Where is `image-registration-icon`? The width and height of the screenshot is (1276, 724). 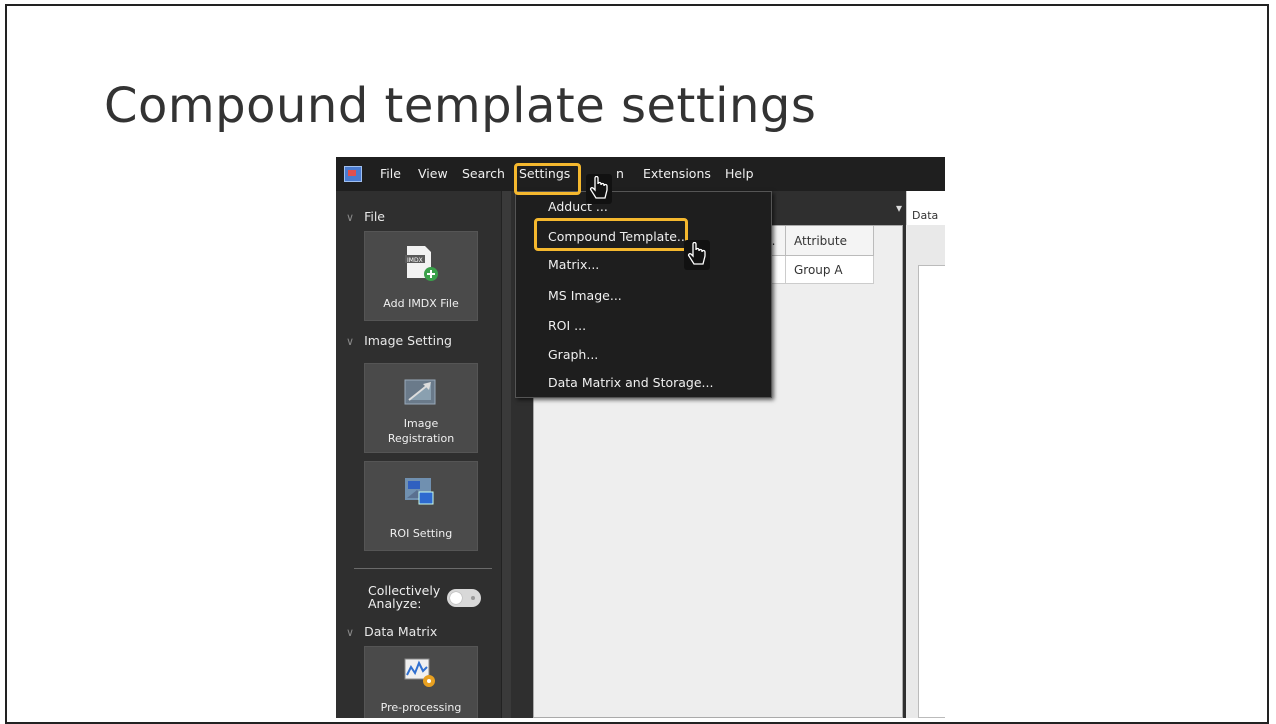 image-registration-icon is located at coordinates (420, 392).